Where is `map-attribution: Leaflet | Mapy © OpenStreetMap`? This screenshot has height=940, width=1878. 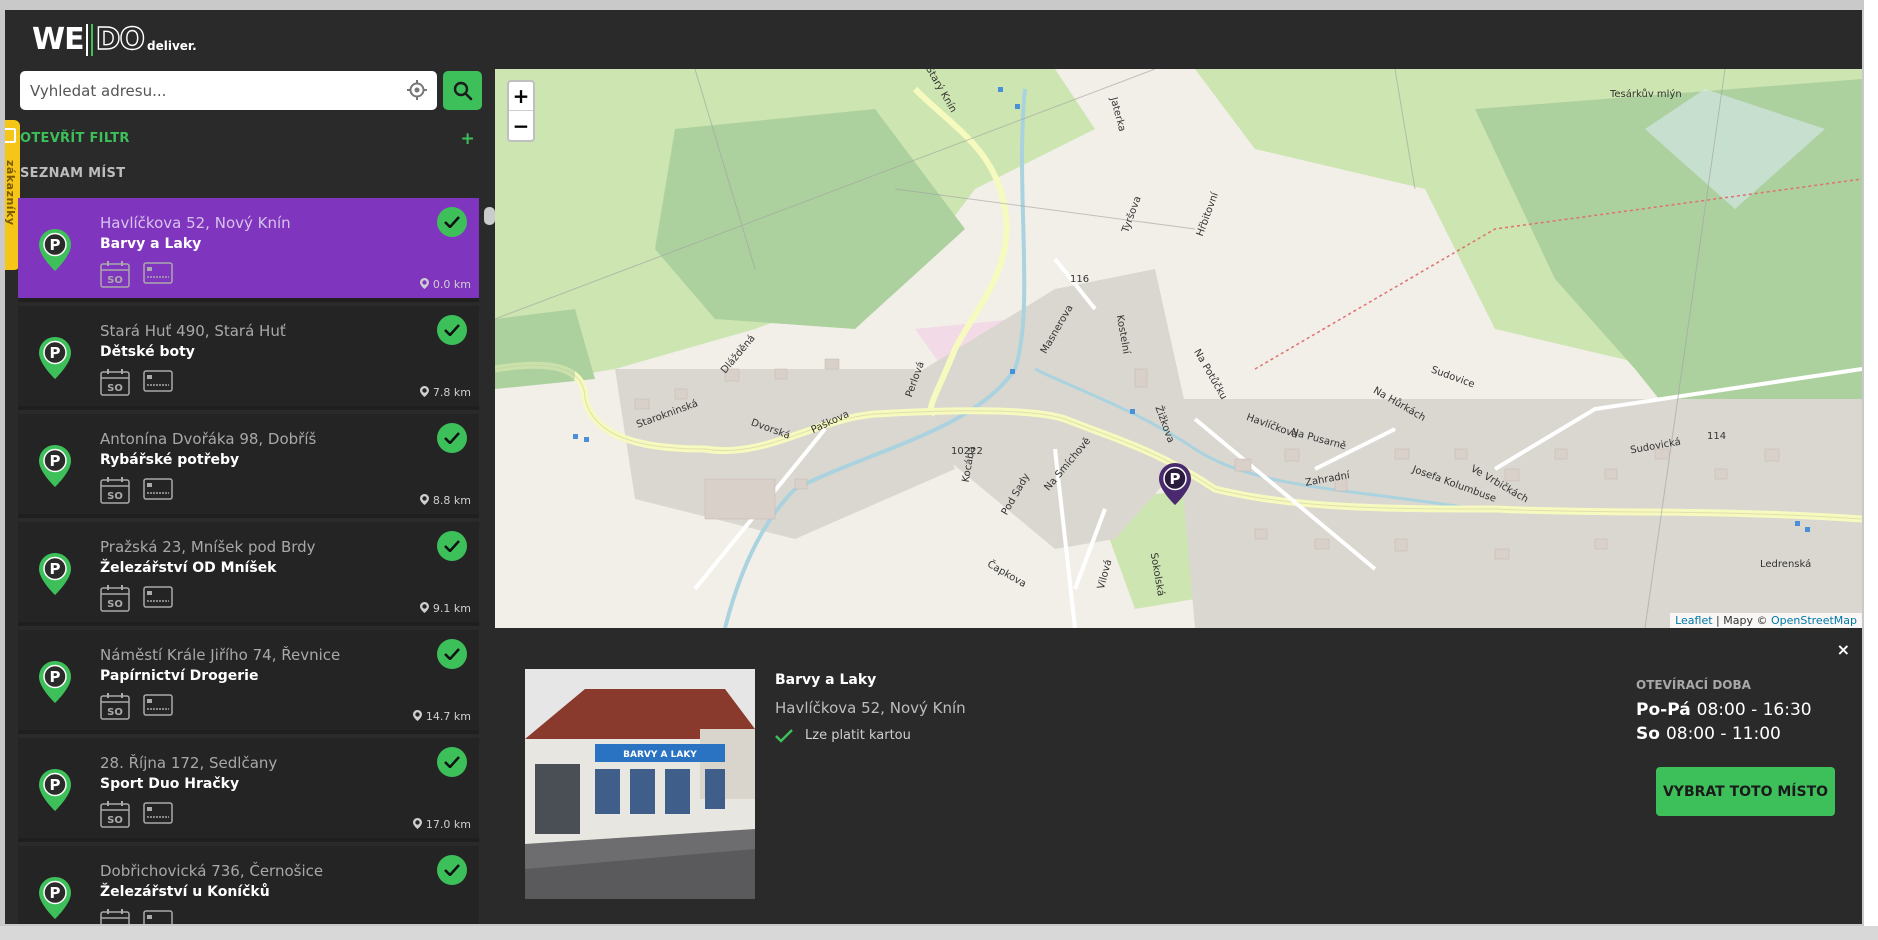
map-attribution: Leaflet | Mapy © OpenStreetMap is located at coordinates (1766, 620).